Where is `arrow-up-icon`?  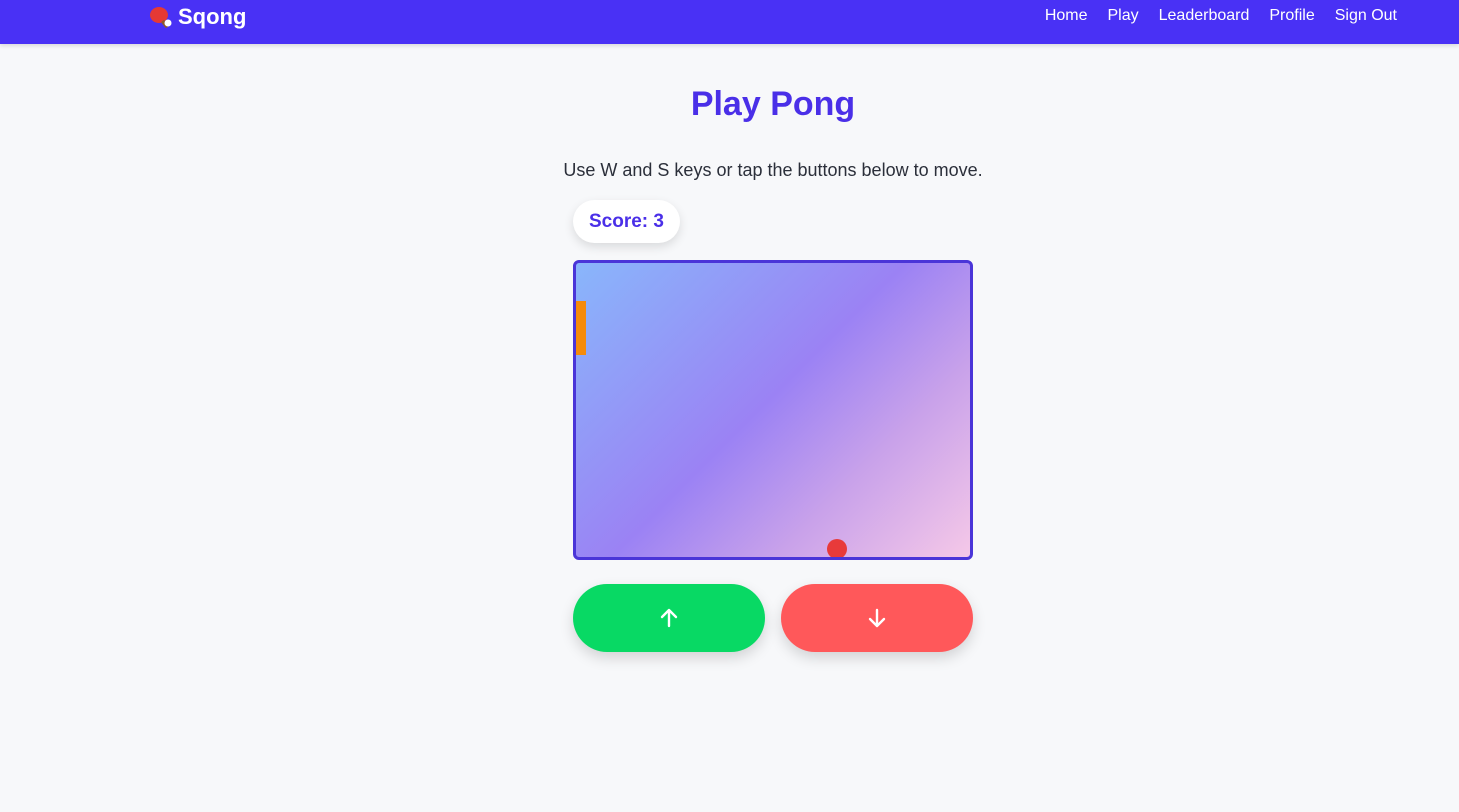 arrow-up-icon is located at coordinates (669, 618).